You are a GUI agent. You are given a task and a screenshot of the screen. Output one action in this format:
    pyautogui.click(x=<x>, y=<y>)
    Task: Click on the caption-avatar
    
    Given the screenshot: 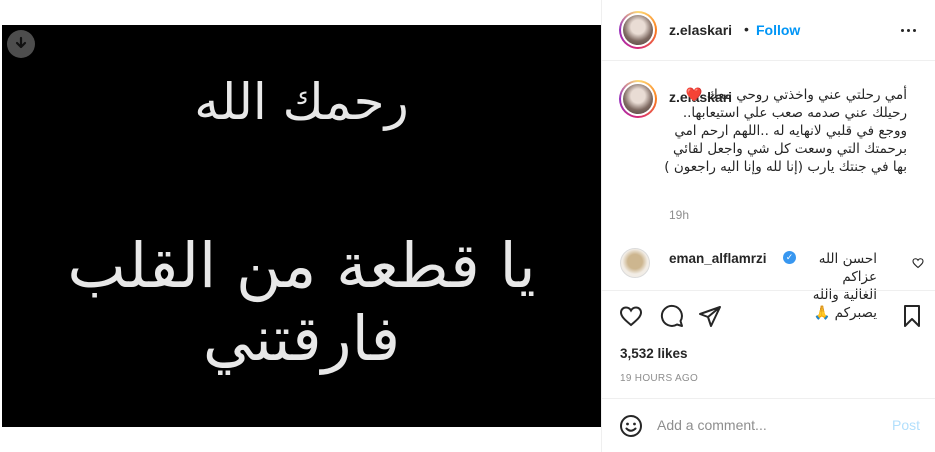 What is the action you would take?
    pyautogui.click(x=638, y=99)
    